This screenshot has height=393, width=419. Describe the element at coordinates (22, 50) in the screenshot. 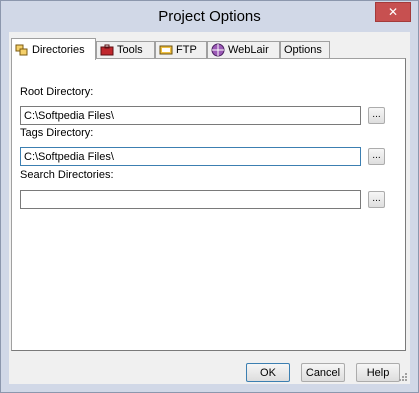

I see `directories-icon` at that location.